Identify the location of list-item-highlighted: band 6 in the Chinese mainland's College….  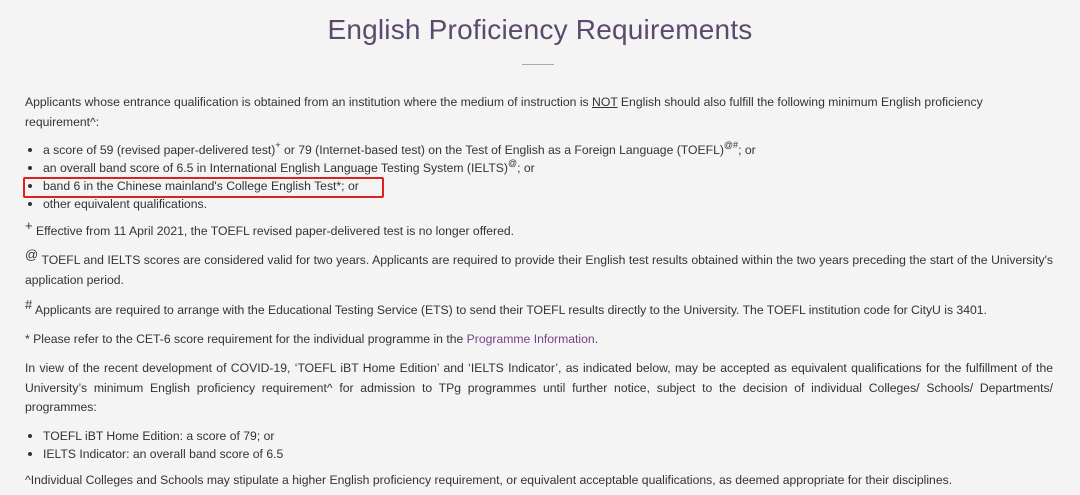
(539, 186).